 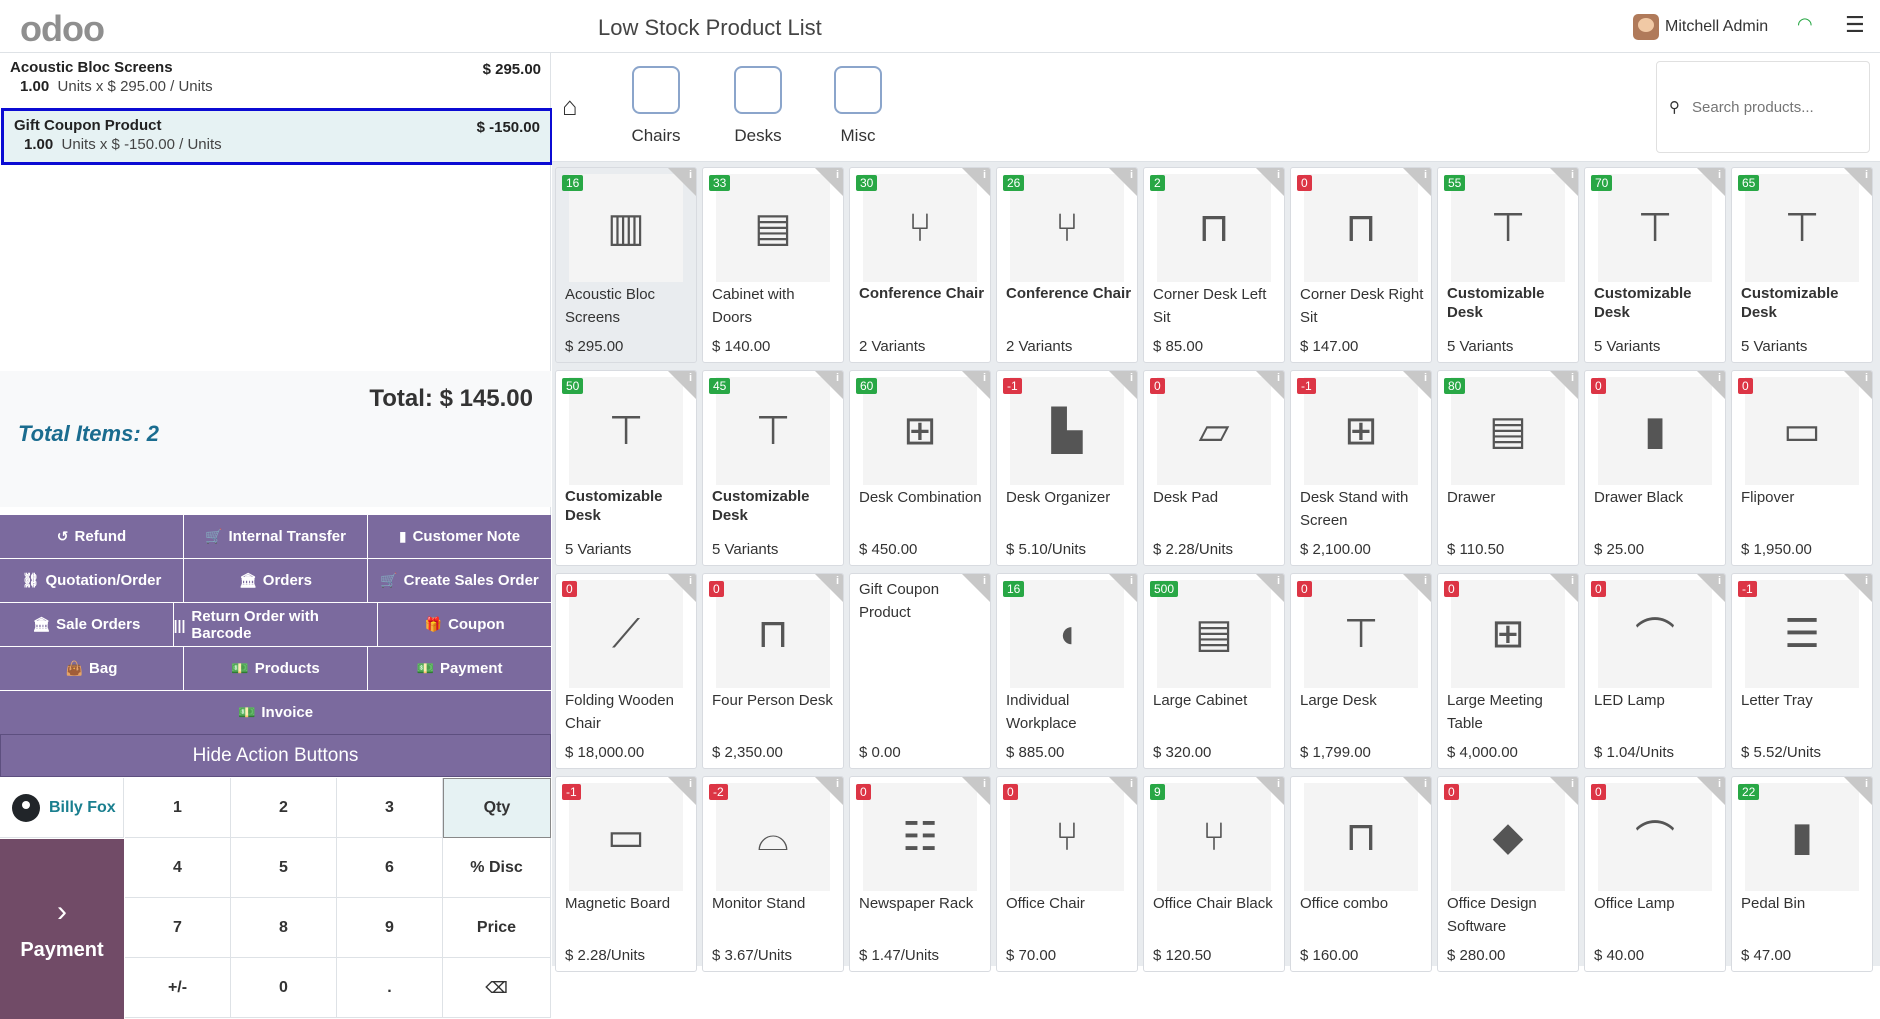 I want to click on product-card: ⊓ 2 i Corner Desk Left Sit $ 85.00, so click(x=1214, y=265).